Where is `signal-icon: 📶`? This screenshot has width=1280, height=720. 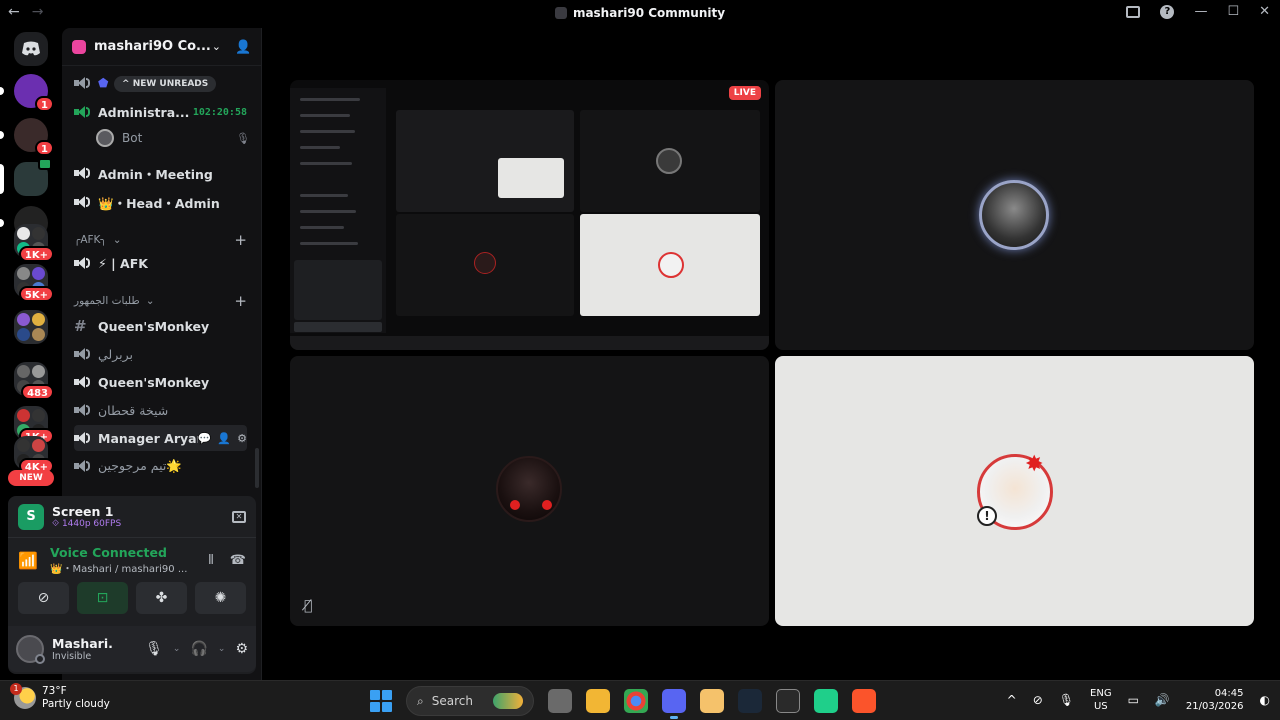
signal-icon: 📶 is located at coordinates (30, 560).